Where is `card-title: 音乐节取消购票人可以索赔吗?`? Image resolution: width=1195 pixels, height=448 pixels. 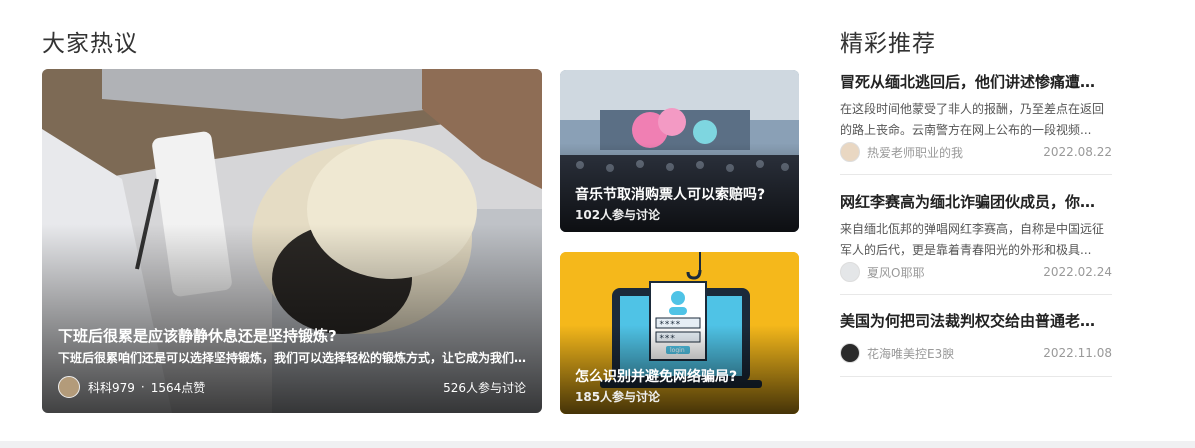
card-title: 音乐节取消购票人可以索赔吗? is located at coordinates (681, 194).